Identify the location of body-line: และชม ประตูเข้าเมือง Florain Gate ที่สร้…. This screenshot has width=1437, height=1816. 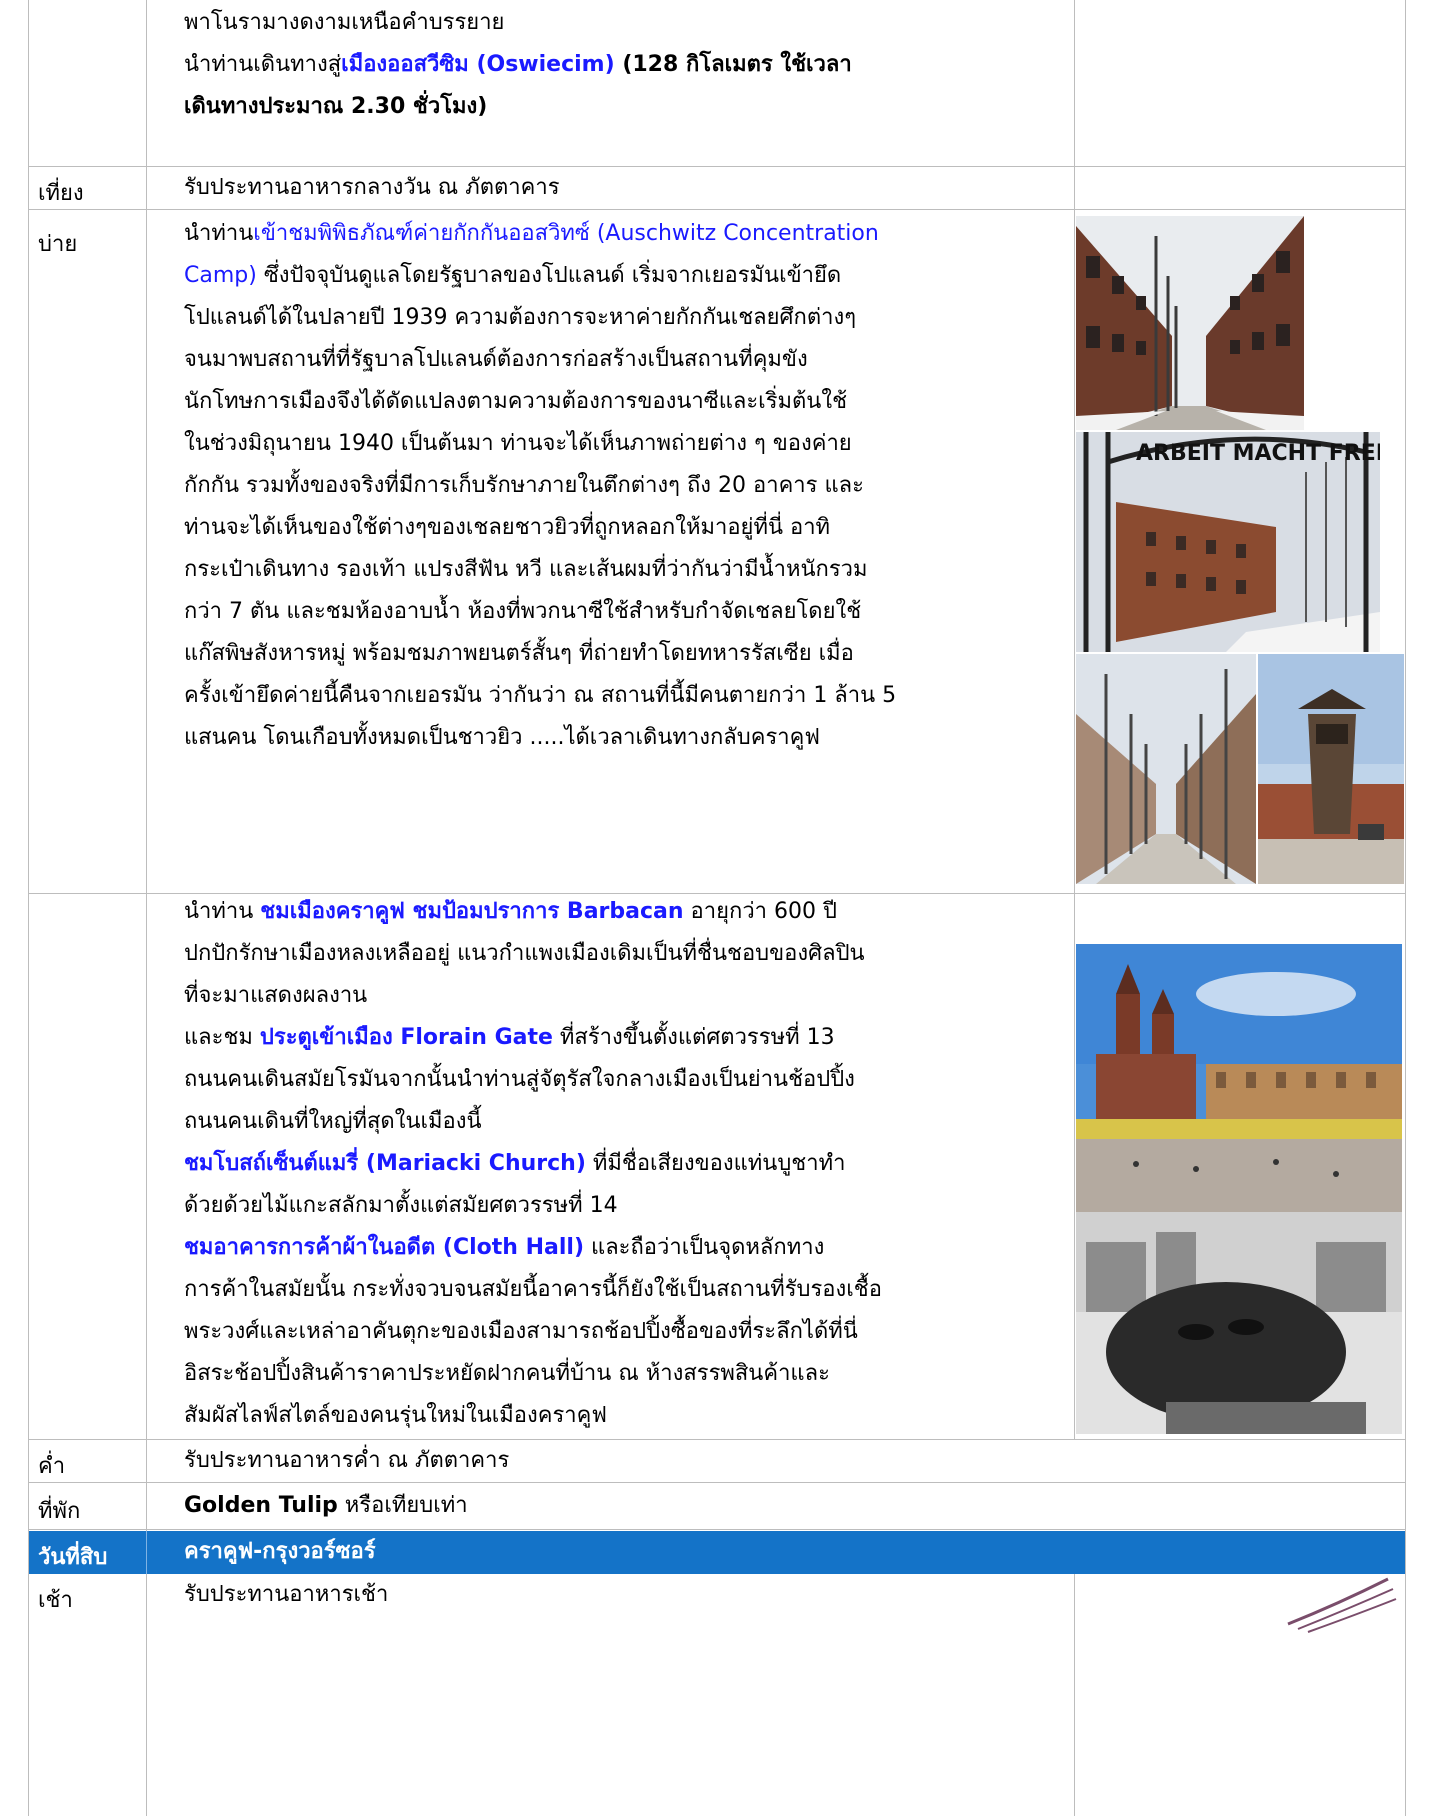
(624, 1038).